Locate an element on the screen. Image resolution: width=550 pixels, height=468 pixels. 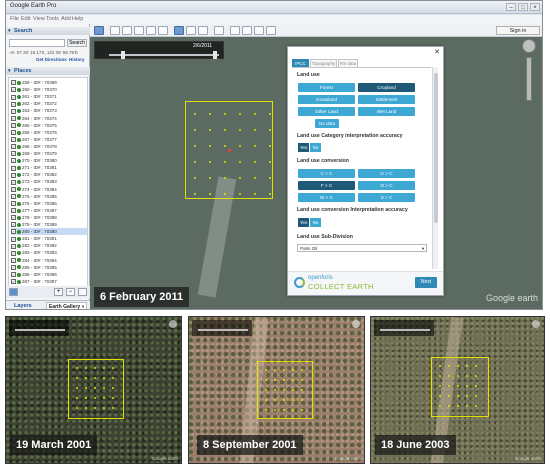
search-header: Search is located at coordinates (48, 31).